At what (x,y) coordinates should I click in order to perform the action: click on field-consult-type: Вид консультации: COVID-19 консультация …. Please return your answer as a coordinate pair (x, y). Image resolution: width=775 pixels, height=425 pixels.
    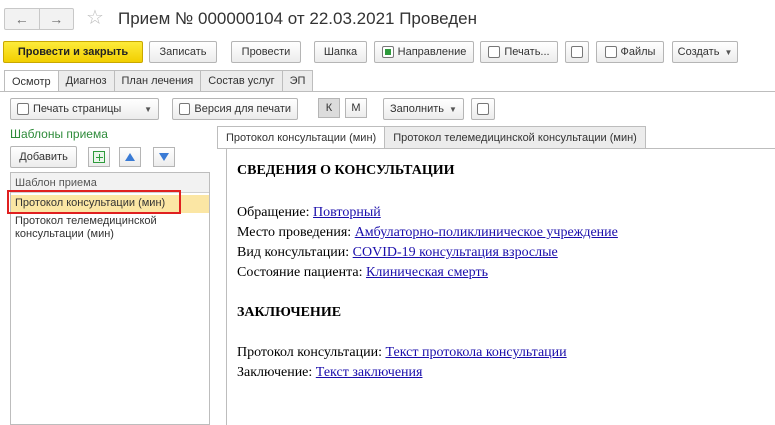
    Looking at the image, I should click on (397, 253).